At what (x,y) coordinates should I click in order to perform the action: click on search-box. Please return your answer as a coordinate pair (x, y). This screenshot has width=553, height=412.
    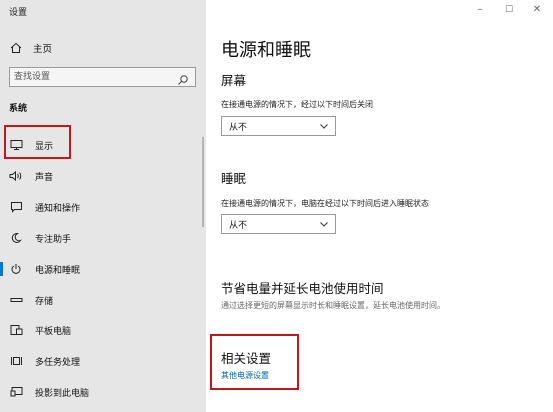
    Looking at the image, I should click on (102, 77).